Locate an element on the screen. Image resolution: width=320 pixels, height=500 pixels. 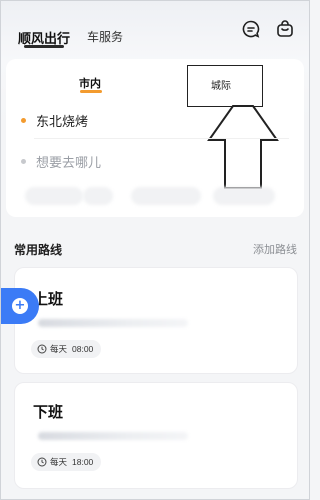
destination-dot-icon is located at coordinates (23, 161).